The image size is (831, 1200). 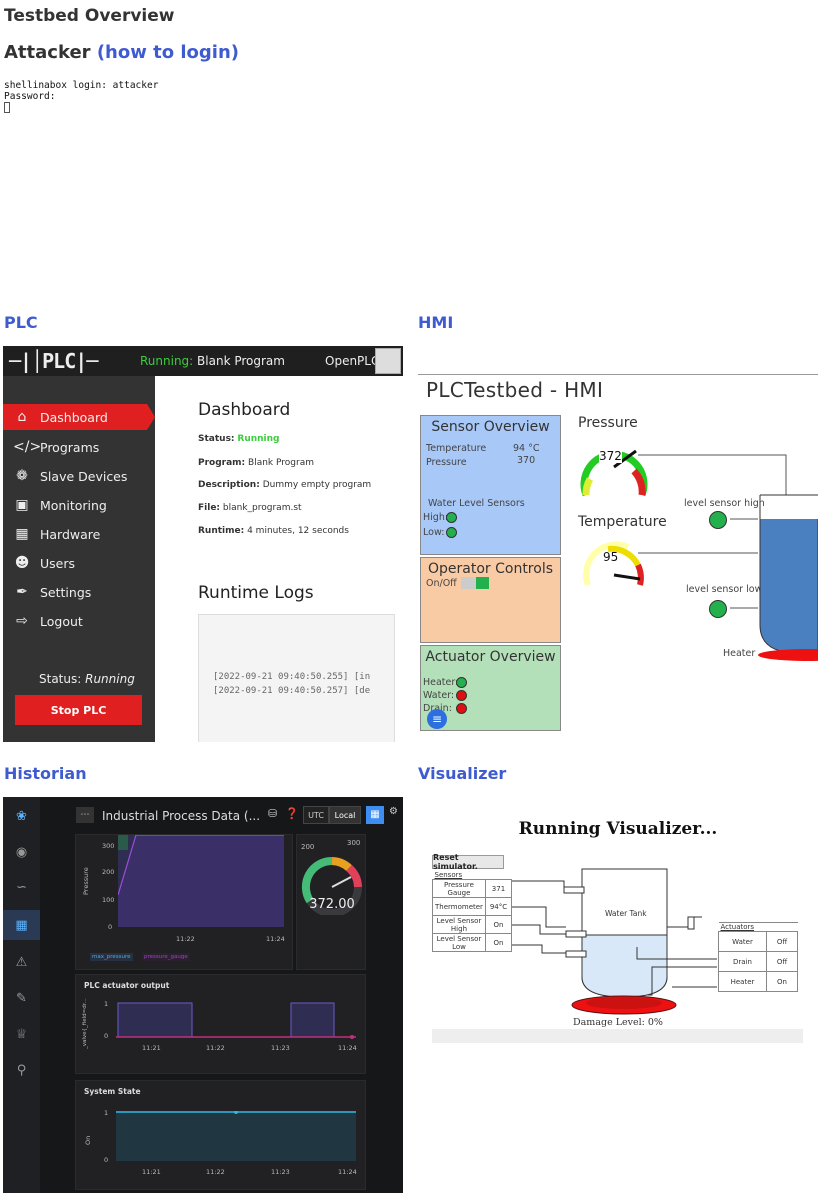 What do you see at coordinates (22, 505) in the screenshot?
I see `monitor-icon: ▣` at bounding box center [22, 505].